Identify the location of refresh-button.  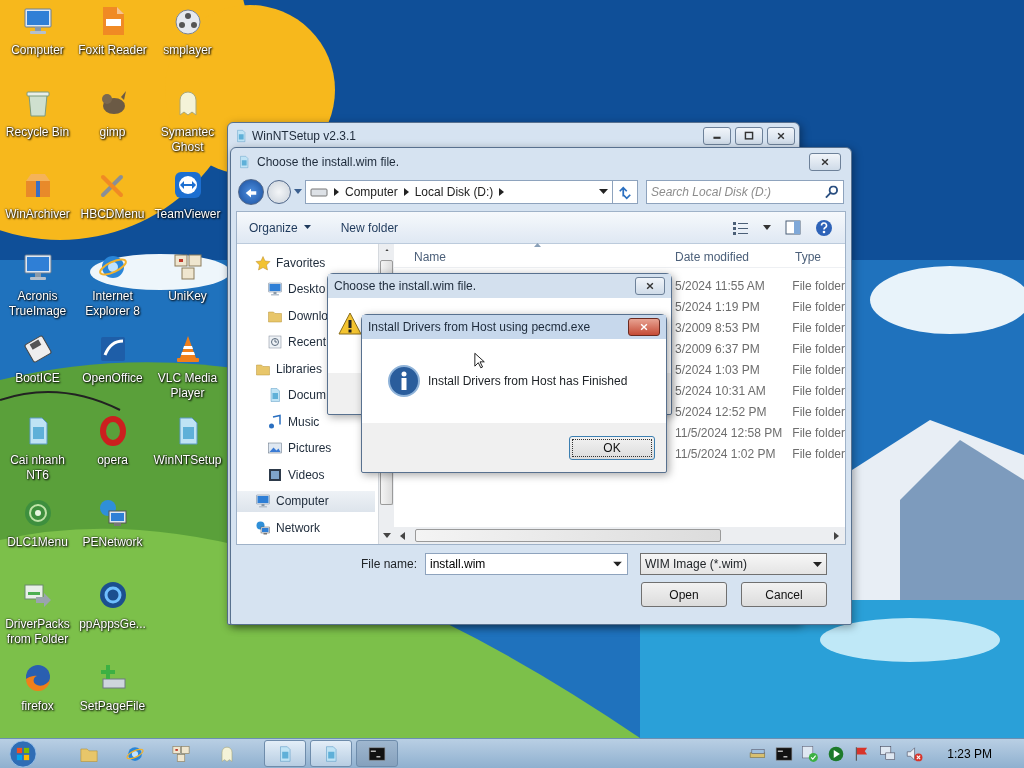
(625, 192).